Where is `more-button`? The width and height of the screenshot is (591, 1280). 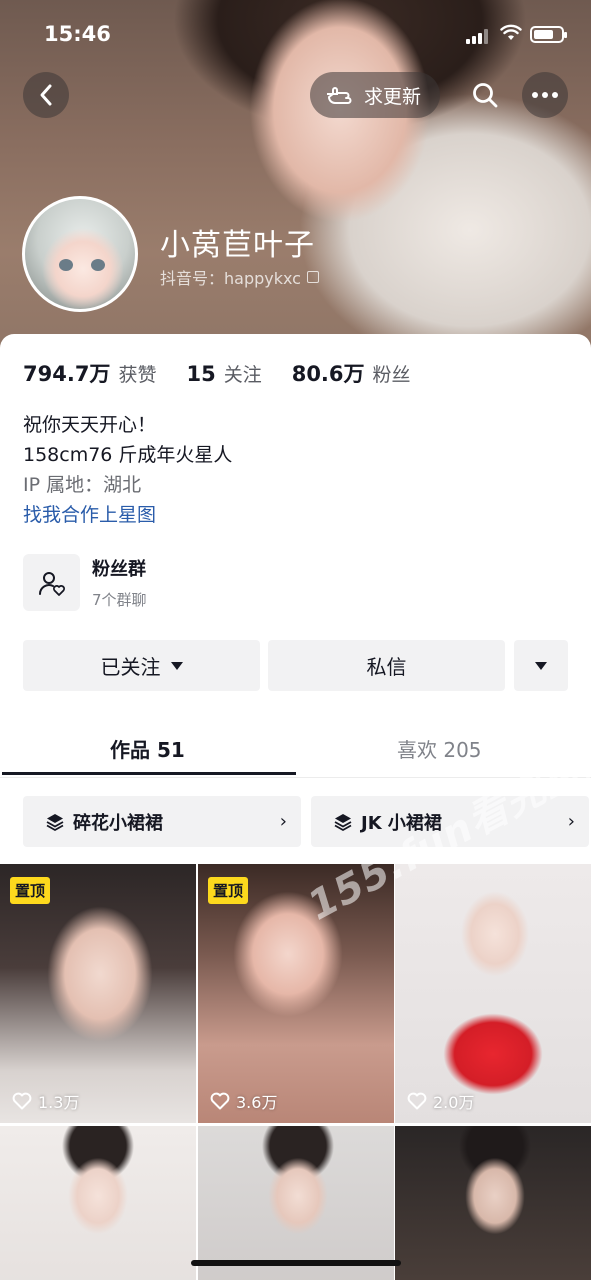 more-button is located at coordinates (545, 95).